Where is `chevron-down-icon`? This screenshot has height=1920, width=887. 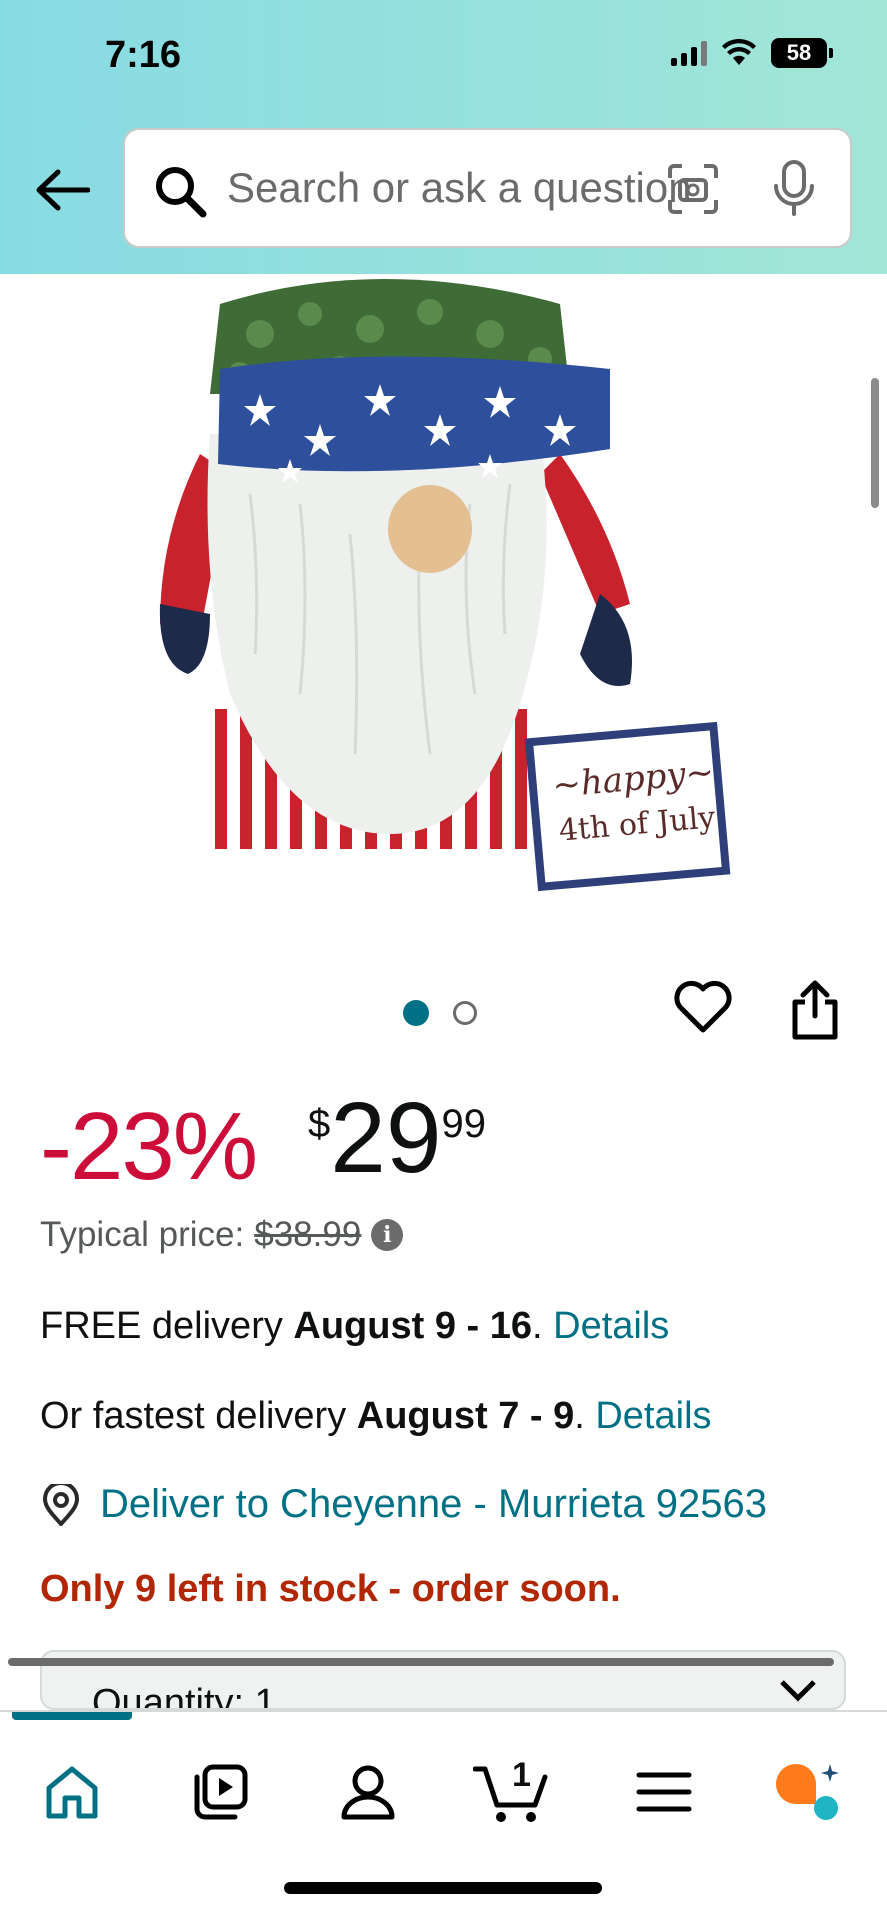 chevron-down-icon is located at coordinates (798, 1691).